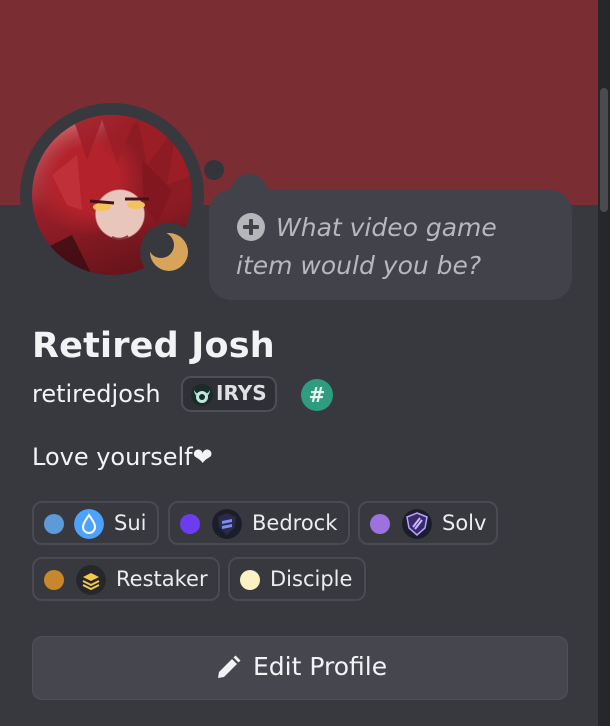 This screenshot has width=610, height=726. Describe the element at coordinates (89, 524) in the screenshot. I see `sui-droplet-icon` at that location.